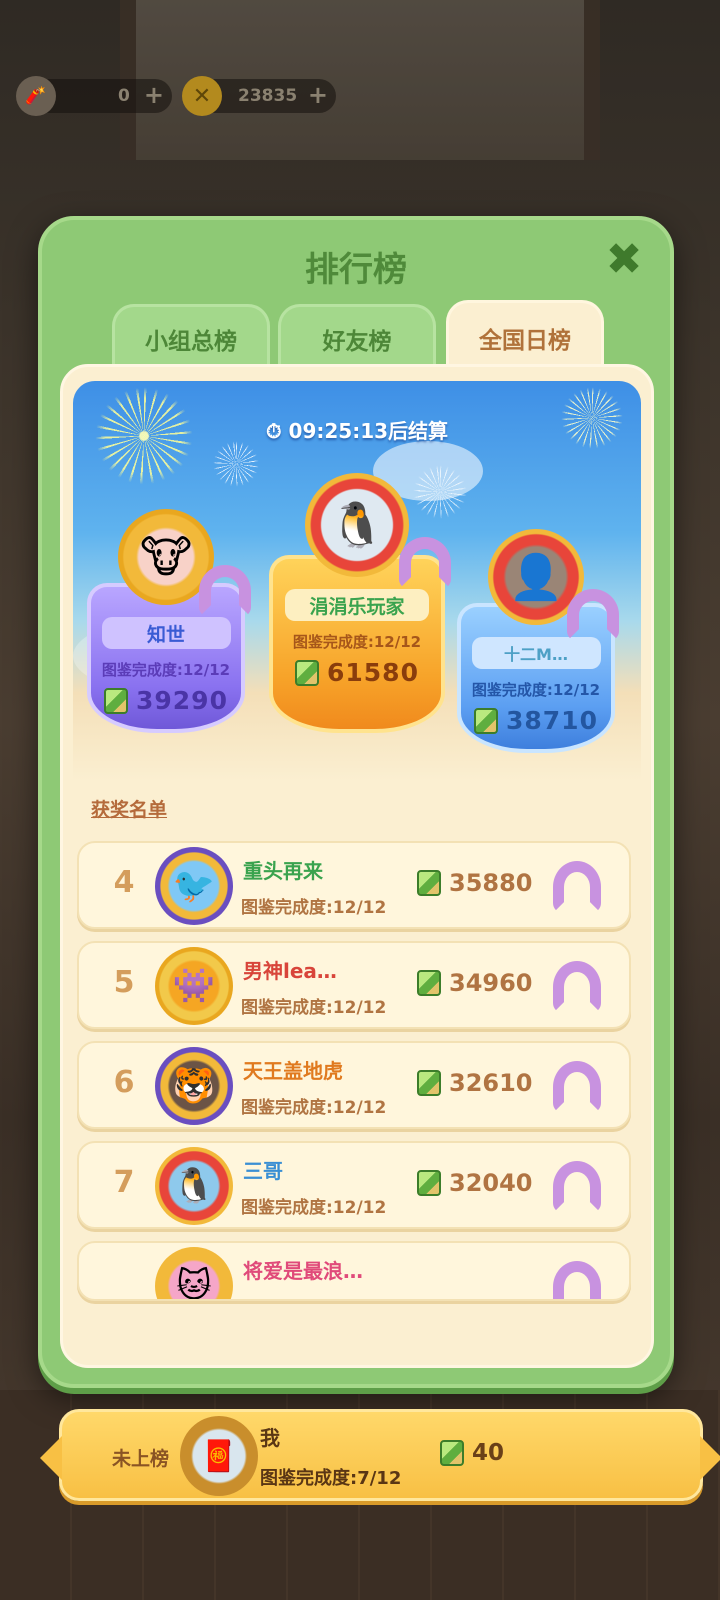  What do you see at coordinates (354, 885) in the screenshot?
I see `list-item: 4 🐦 重头再来 图鉴完成度:12/12 35880` at bounding box center [354, 885].